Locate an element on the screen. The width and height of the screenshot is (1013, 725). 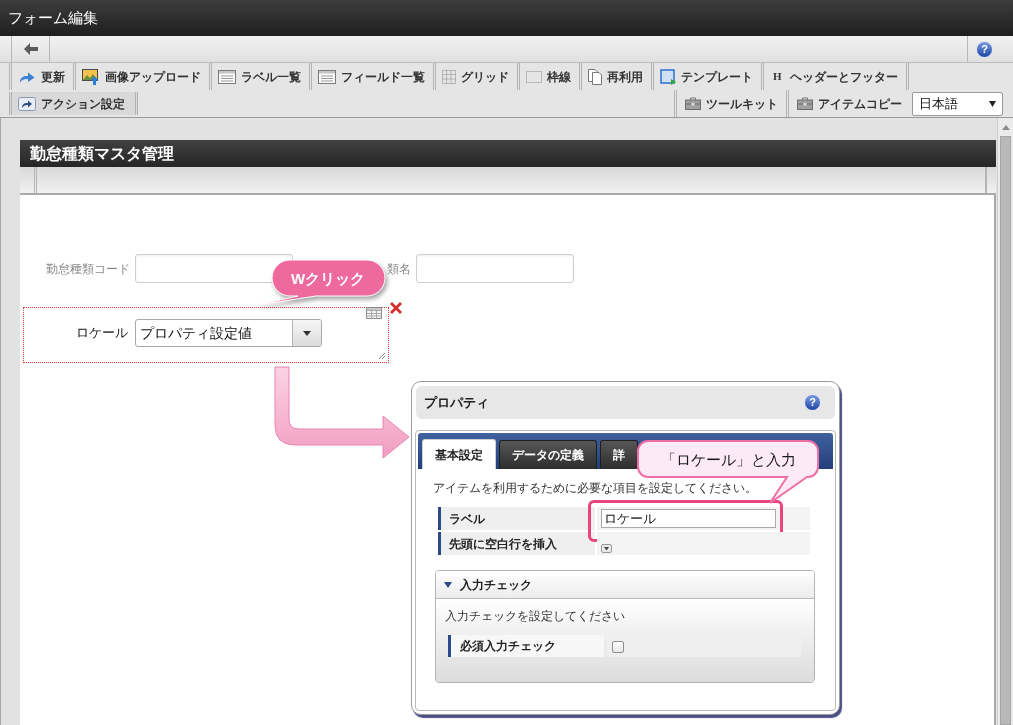
section-description: 入力チェックを設定してください is located at coordinates (535, 616).